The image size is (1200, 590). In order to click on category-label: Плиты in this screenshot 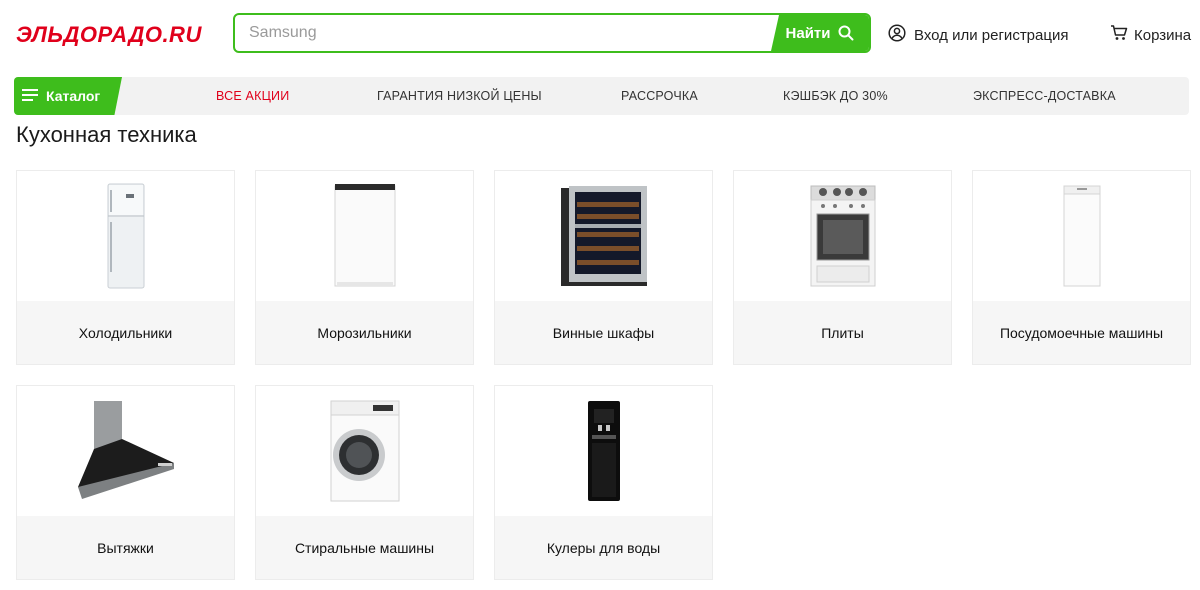, I will do `click(842, 332)`.